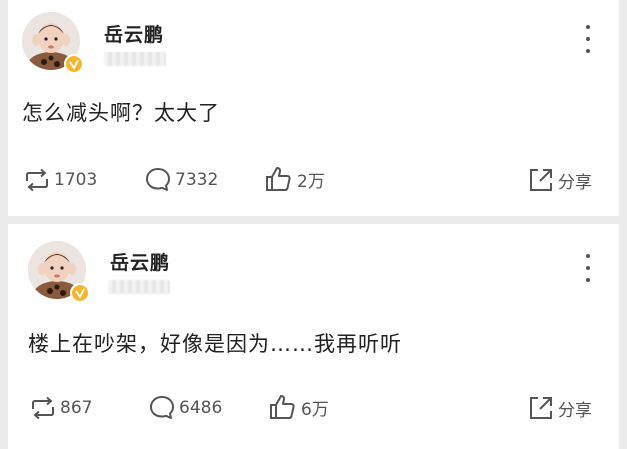  I want to click on comment-count: 6486, so click(201, 408).